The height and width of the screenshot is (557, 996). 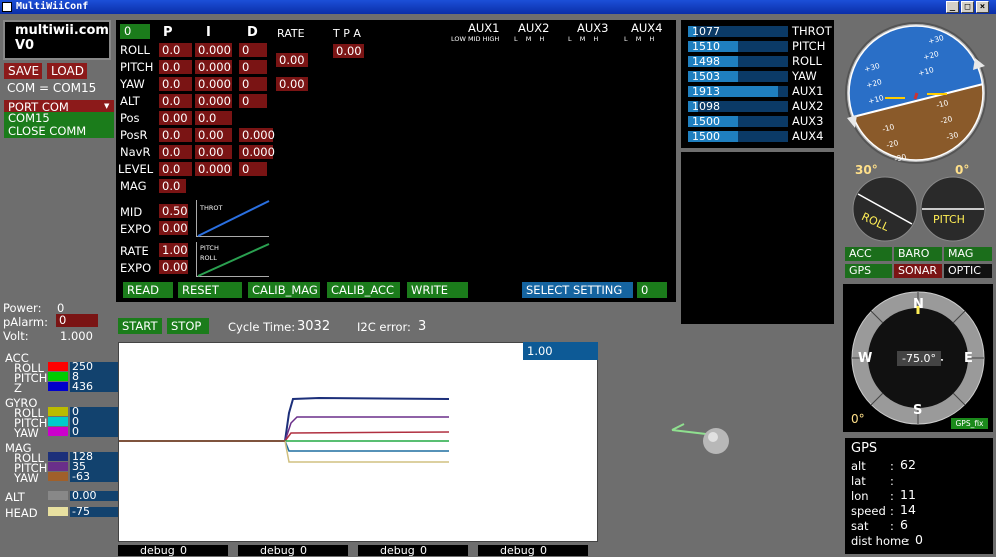 I want to click on window-title-bar: MultiWiiConf _ □ ×, so click(x=498, y=7).